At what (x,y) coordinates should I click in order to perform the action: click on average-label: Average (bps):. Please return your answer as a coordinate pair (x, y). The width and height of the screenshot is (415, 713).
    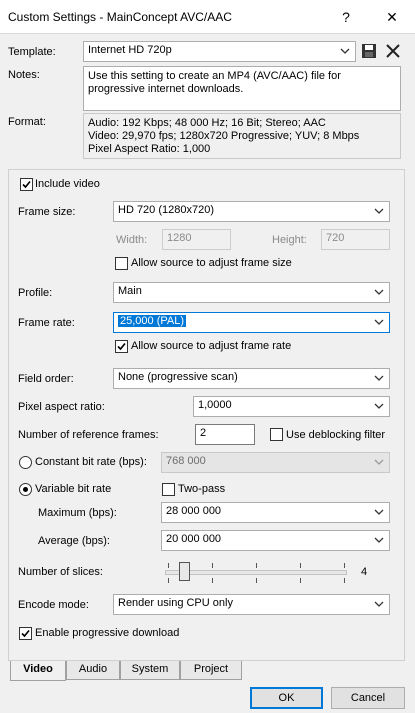
    Looking at the image, I should click on (74, 541).